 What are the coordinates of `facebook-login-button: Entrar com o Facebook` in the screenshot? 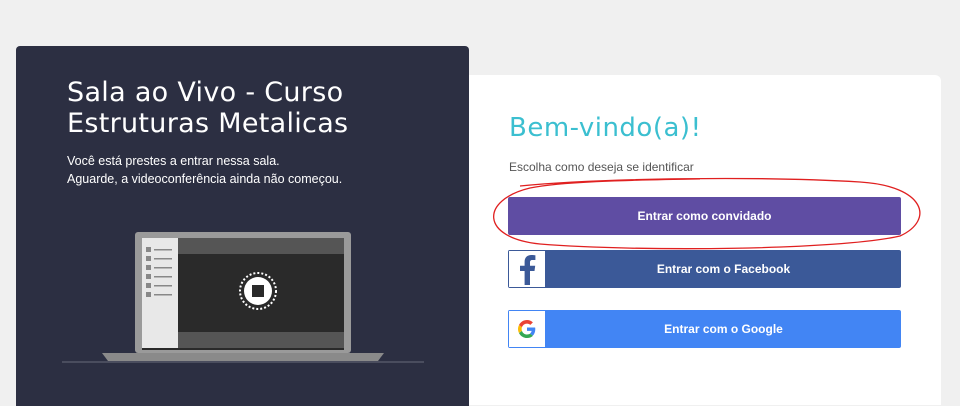 It's located at (704, 269).